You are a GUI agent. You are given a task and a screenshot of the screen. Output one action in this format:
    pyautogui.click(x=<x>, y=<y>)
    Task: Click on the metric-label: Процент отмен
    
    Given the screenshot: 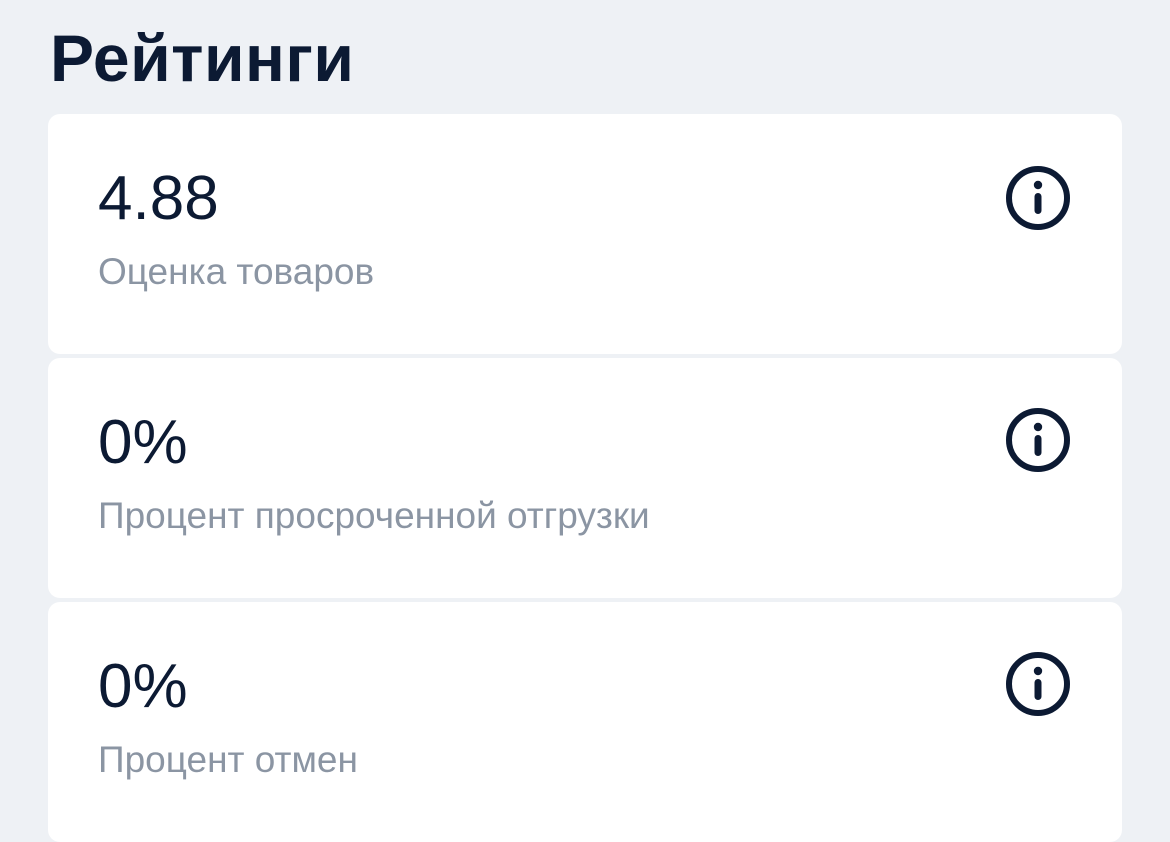 What is the action you would take?
    pyautogui.click(x=228, y=759)
    